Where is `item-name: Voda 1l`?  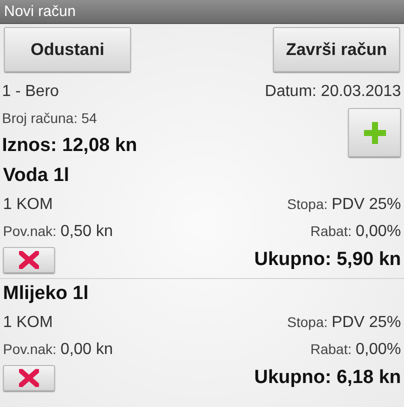 item-name: Voda 1l is located at coordinates (36, 176).